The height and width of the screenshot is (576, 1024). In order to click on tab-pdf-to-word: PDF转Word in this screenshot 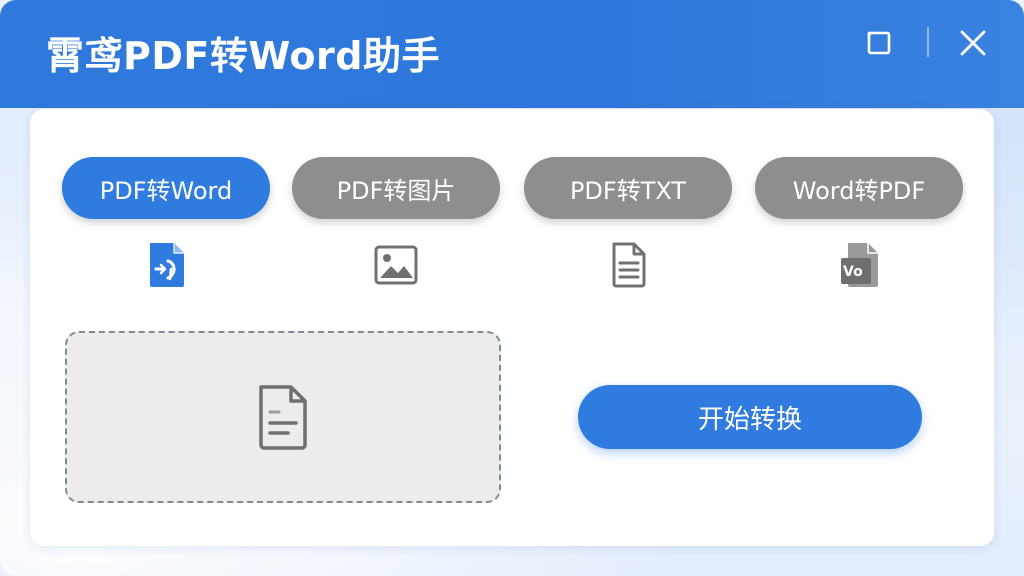, I will do `click(166, 188)`.